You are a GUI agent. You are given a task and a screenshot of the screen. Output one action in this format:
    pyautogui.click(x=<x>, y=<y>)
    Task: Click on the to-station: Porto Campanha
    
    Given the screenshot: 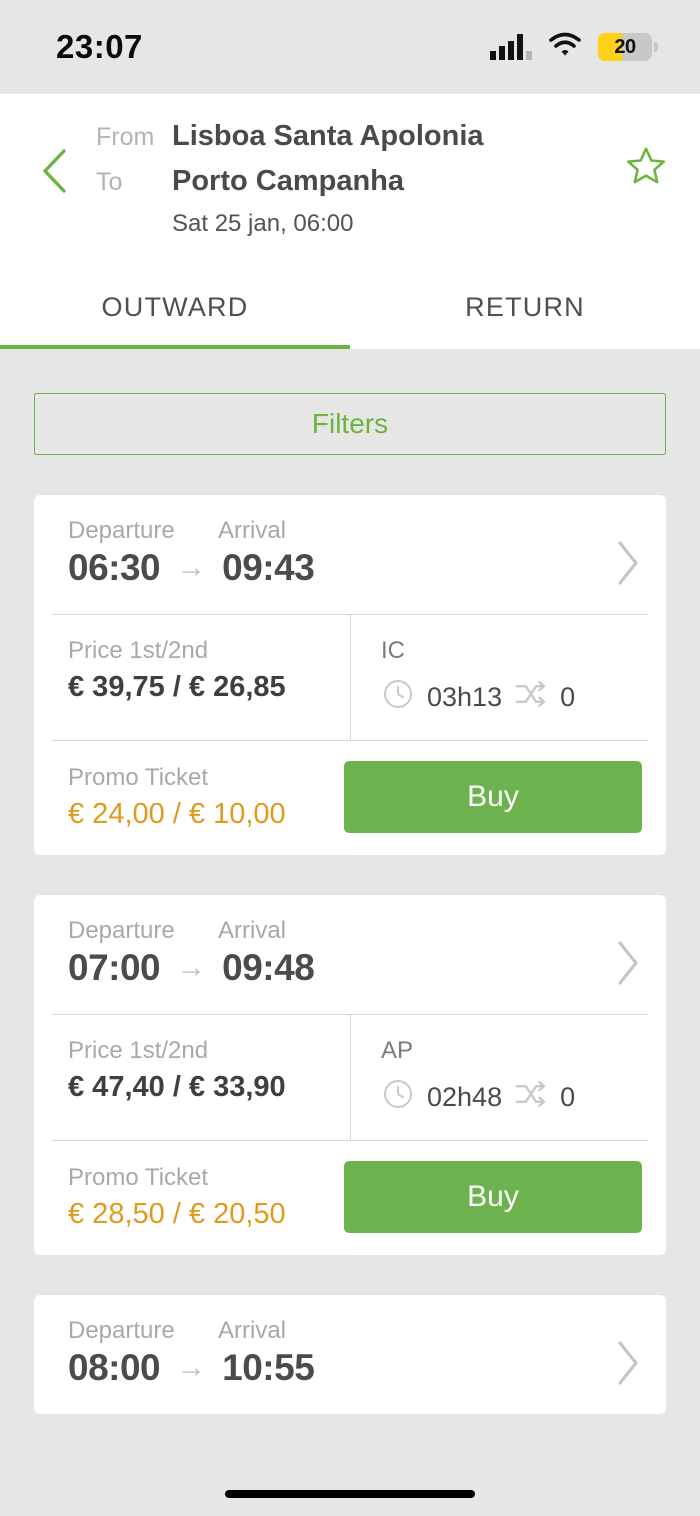 What is the action you would take?
    pyautogui.click(x=288, y=181)
    